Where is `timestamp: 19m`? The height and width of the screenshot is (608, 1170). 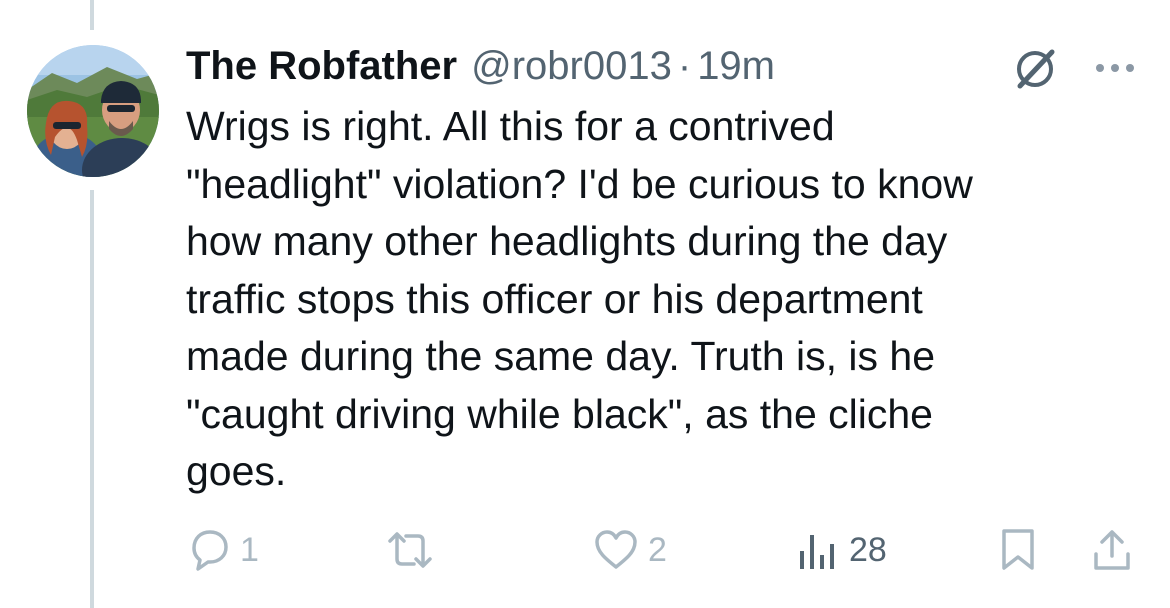 timestamp: 19m is located at coordinates (736, 66).